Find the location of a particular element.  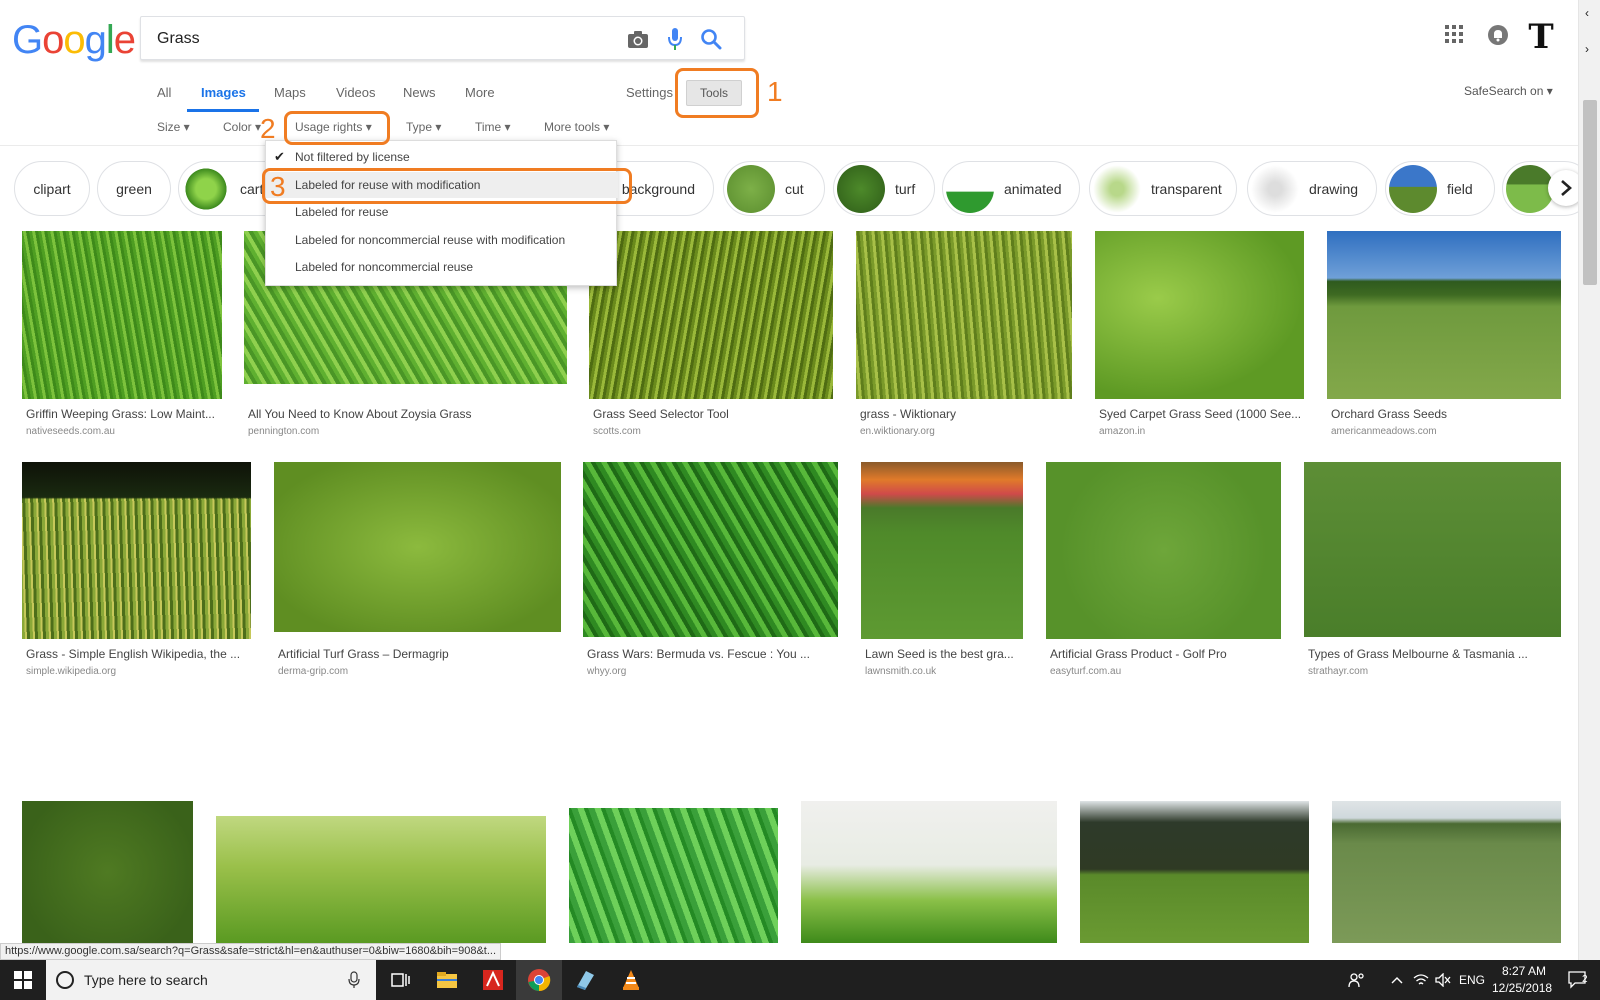

chip-cut: cut is located at coordinates (774, 188).